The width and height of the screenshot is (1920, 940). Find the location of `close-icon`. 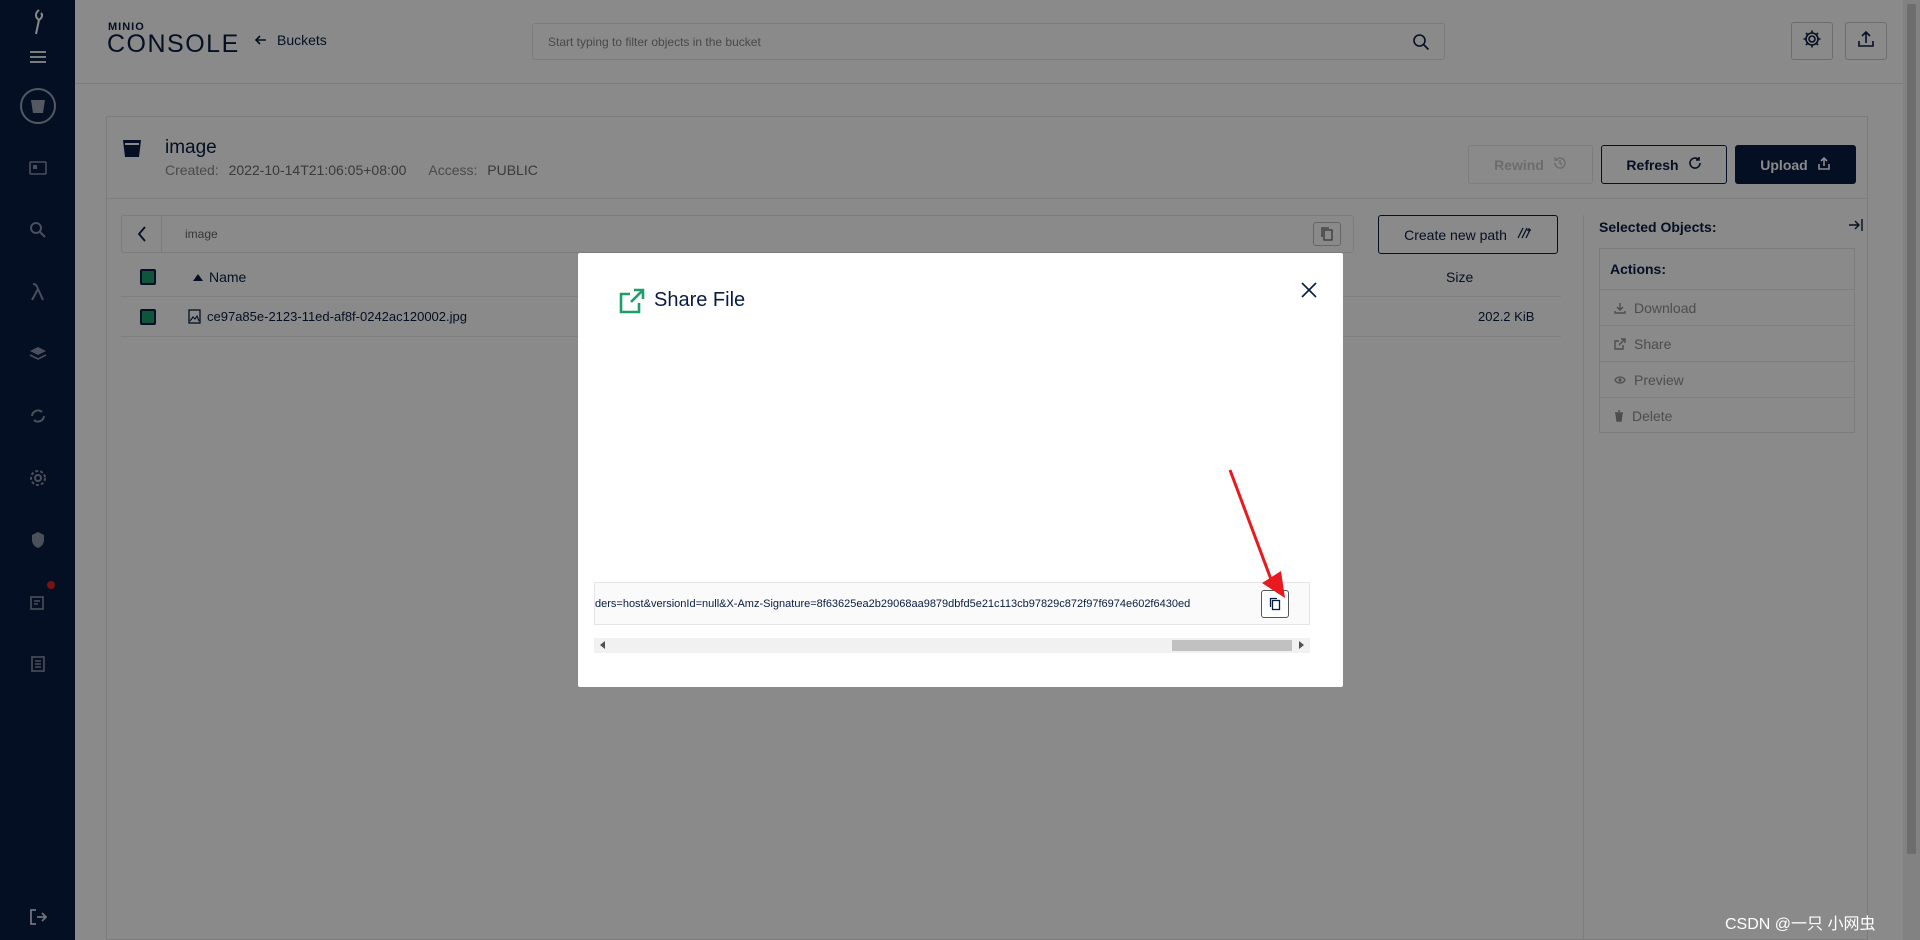

close-icon is located at coordinates (1309, 290).